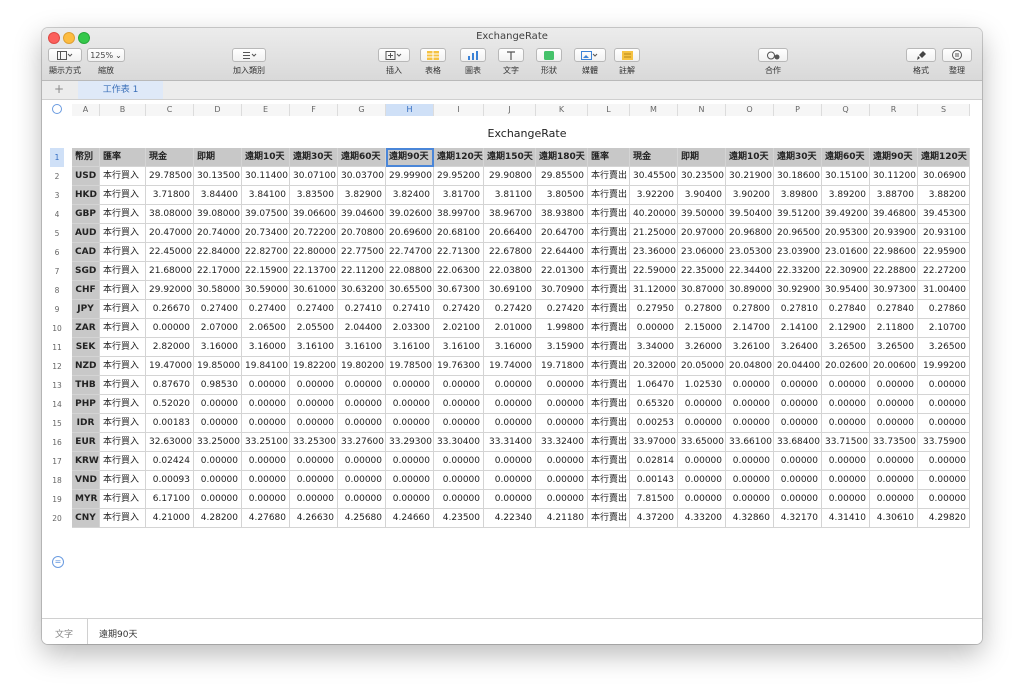  I want to click on table-cell: 33.66100, so click(750, 442).